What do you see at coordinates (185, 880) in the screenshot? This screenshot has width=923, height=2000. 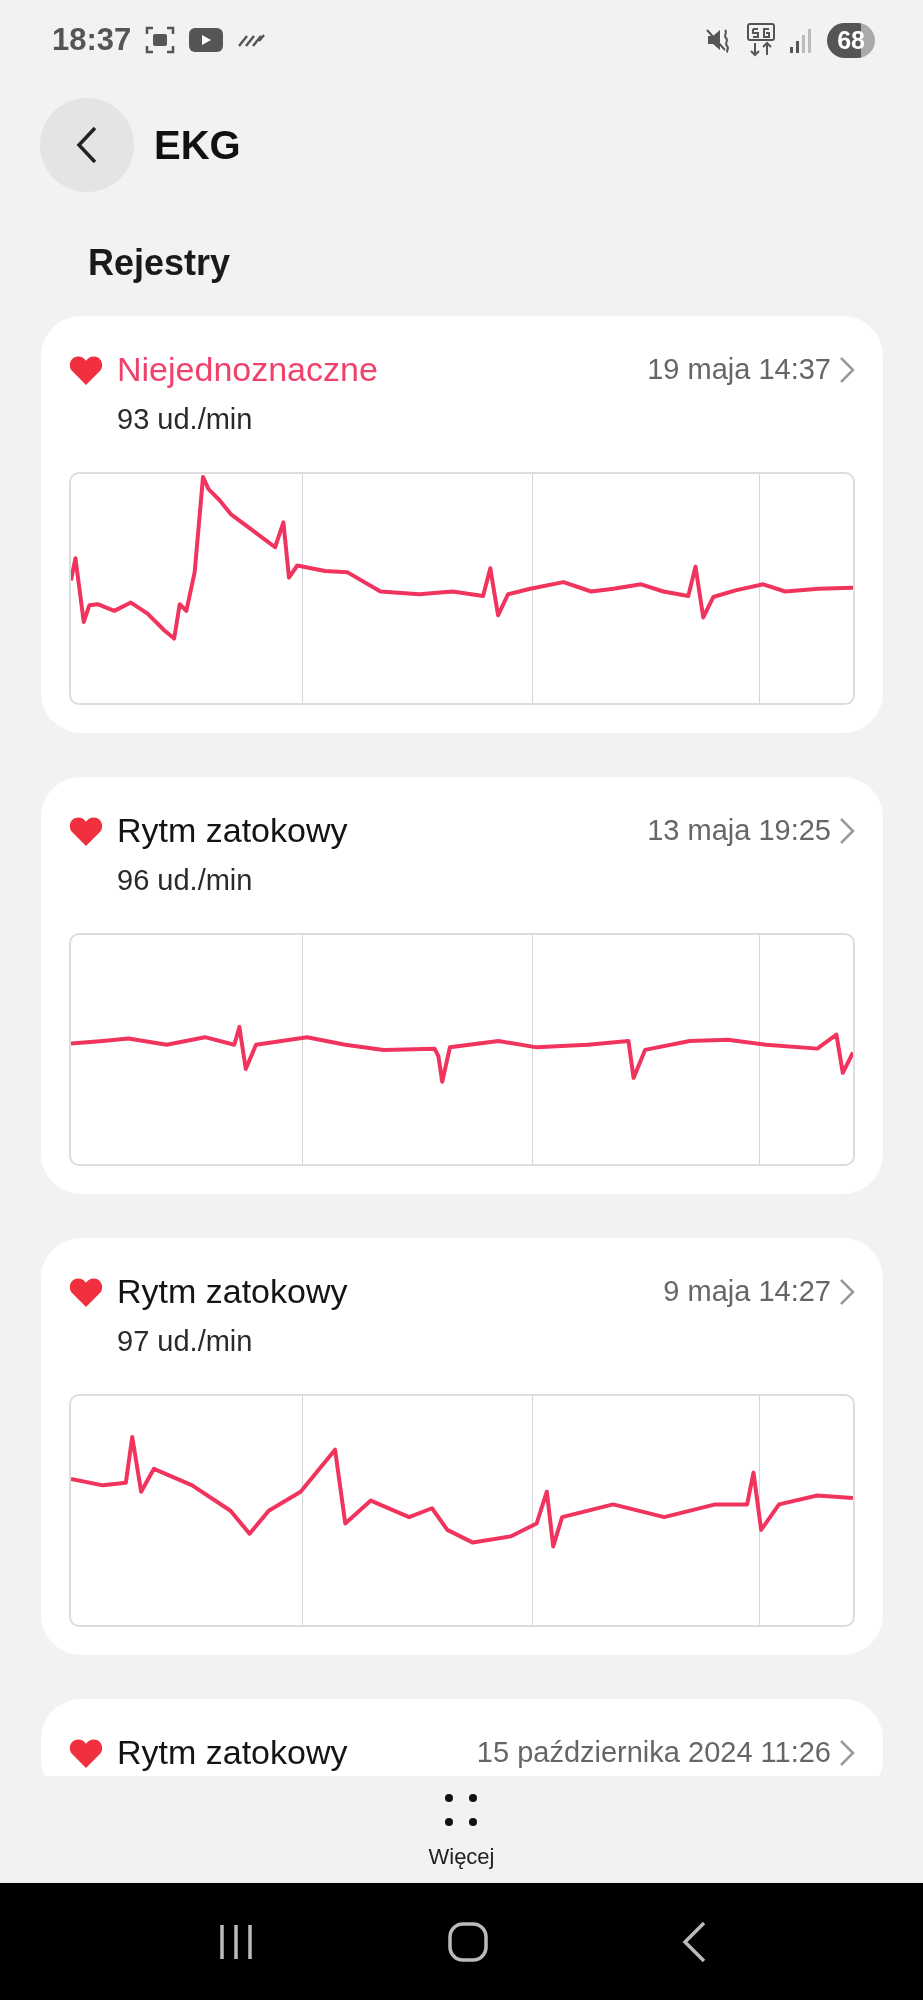 I see `heart-rate: 96 ud./min` at bounding box center [185, 880].